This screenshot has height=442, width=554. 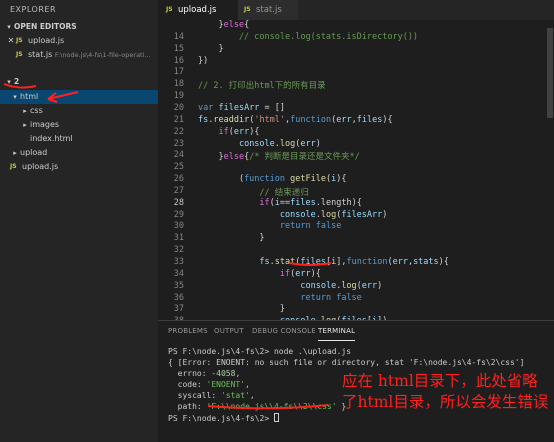 I want to click on code-line: // console.log(stats.isDirectory()), so click(x=308, y=37).